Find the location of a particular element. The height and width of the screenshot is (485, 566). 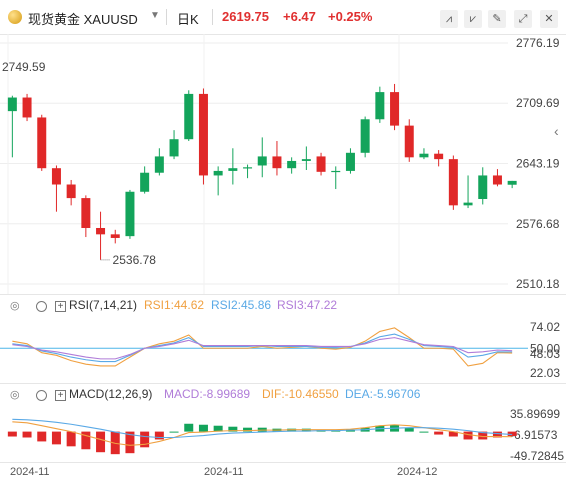

period-selector: 日K is located at coordinates (188, 18).